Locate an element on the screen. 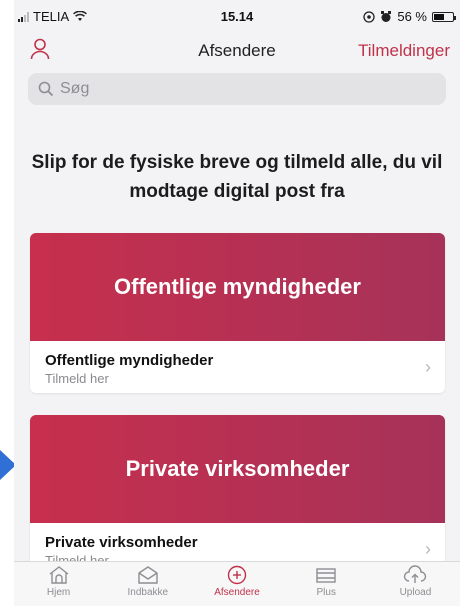 This screenshot has width=460, height=606. tab-upload: Upload is located at coordinates (415, 584).